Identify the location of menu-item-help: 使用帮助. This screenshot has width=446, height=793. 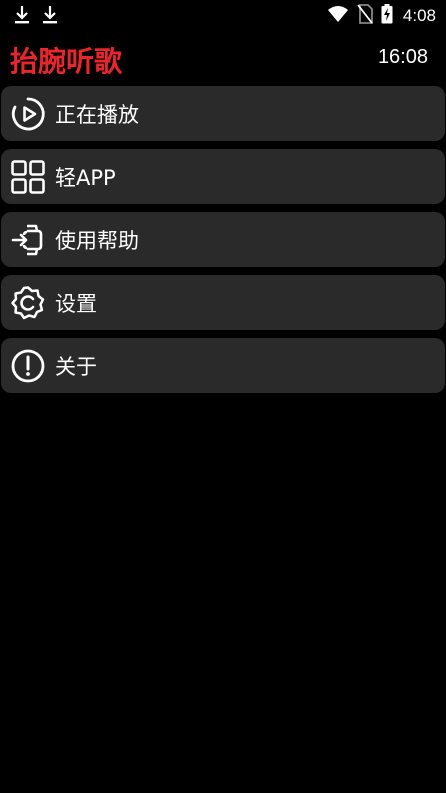
(223, 239).